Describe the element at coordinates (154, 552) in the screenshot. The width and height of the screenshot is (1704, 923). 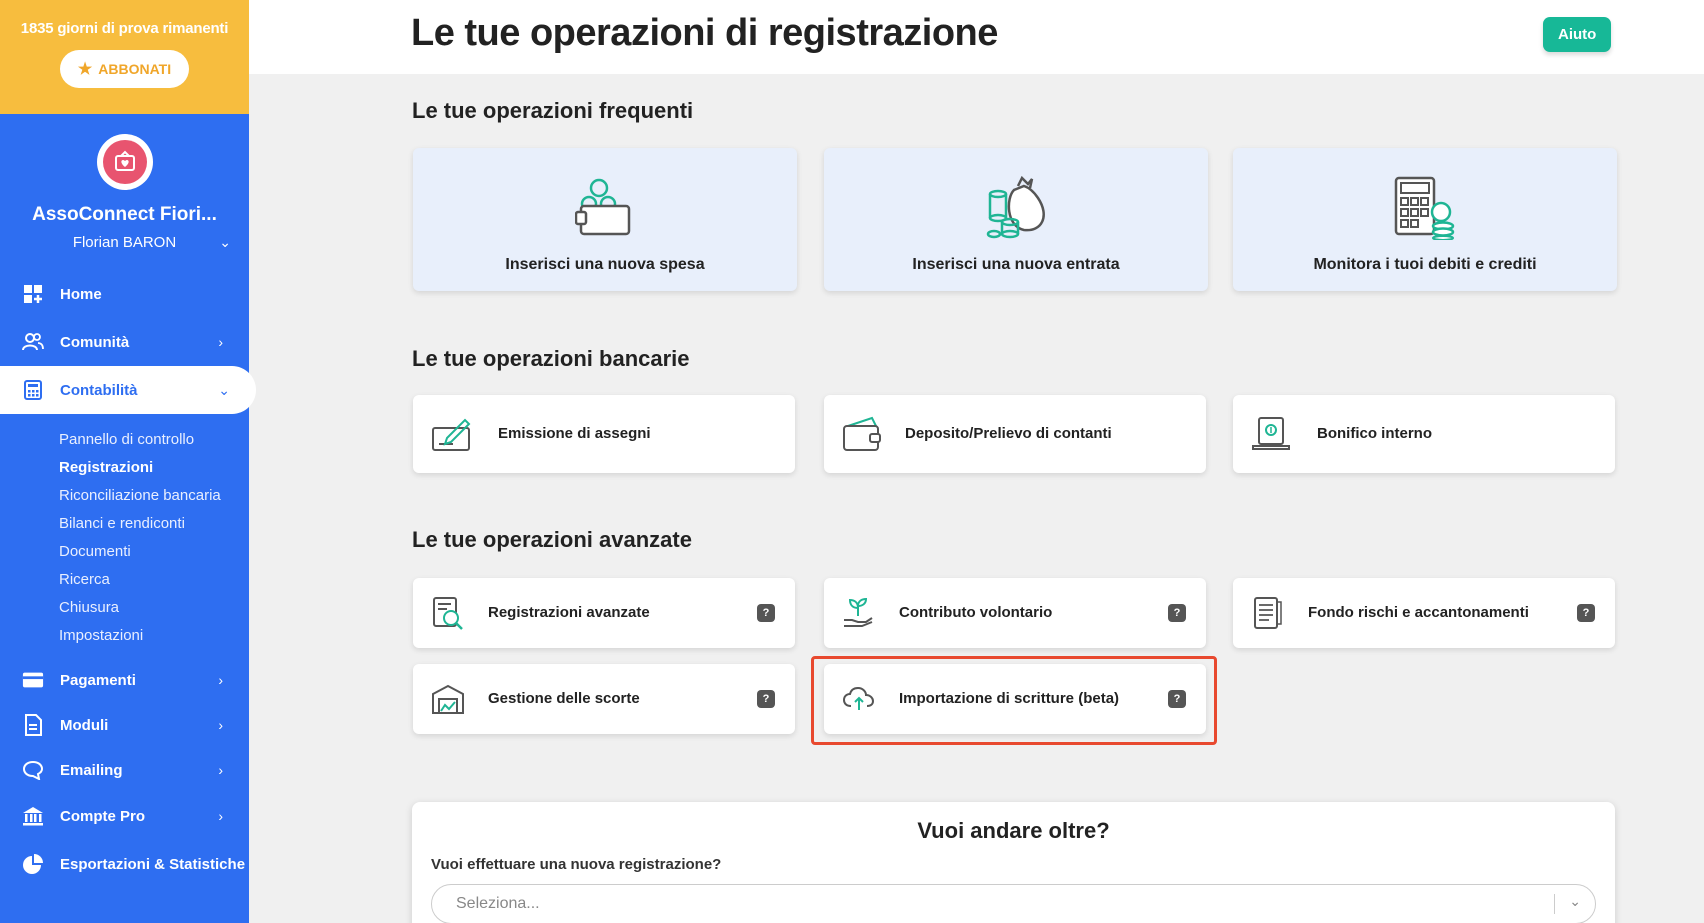
I see `subnav-item-documenti: Documenti` at that location.